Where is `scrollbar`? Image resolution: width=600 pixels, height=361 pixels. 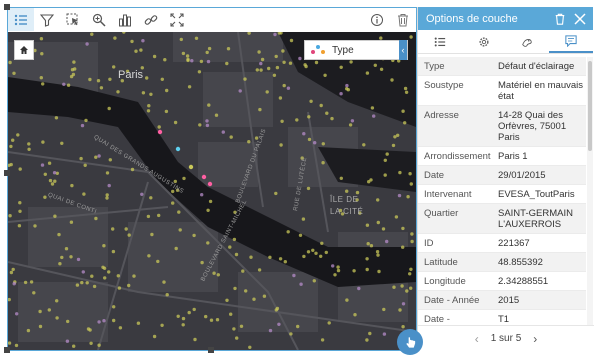
scrollbar is located at coordinates (590, 191).